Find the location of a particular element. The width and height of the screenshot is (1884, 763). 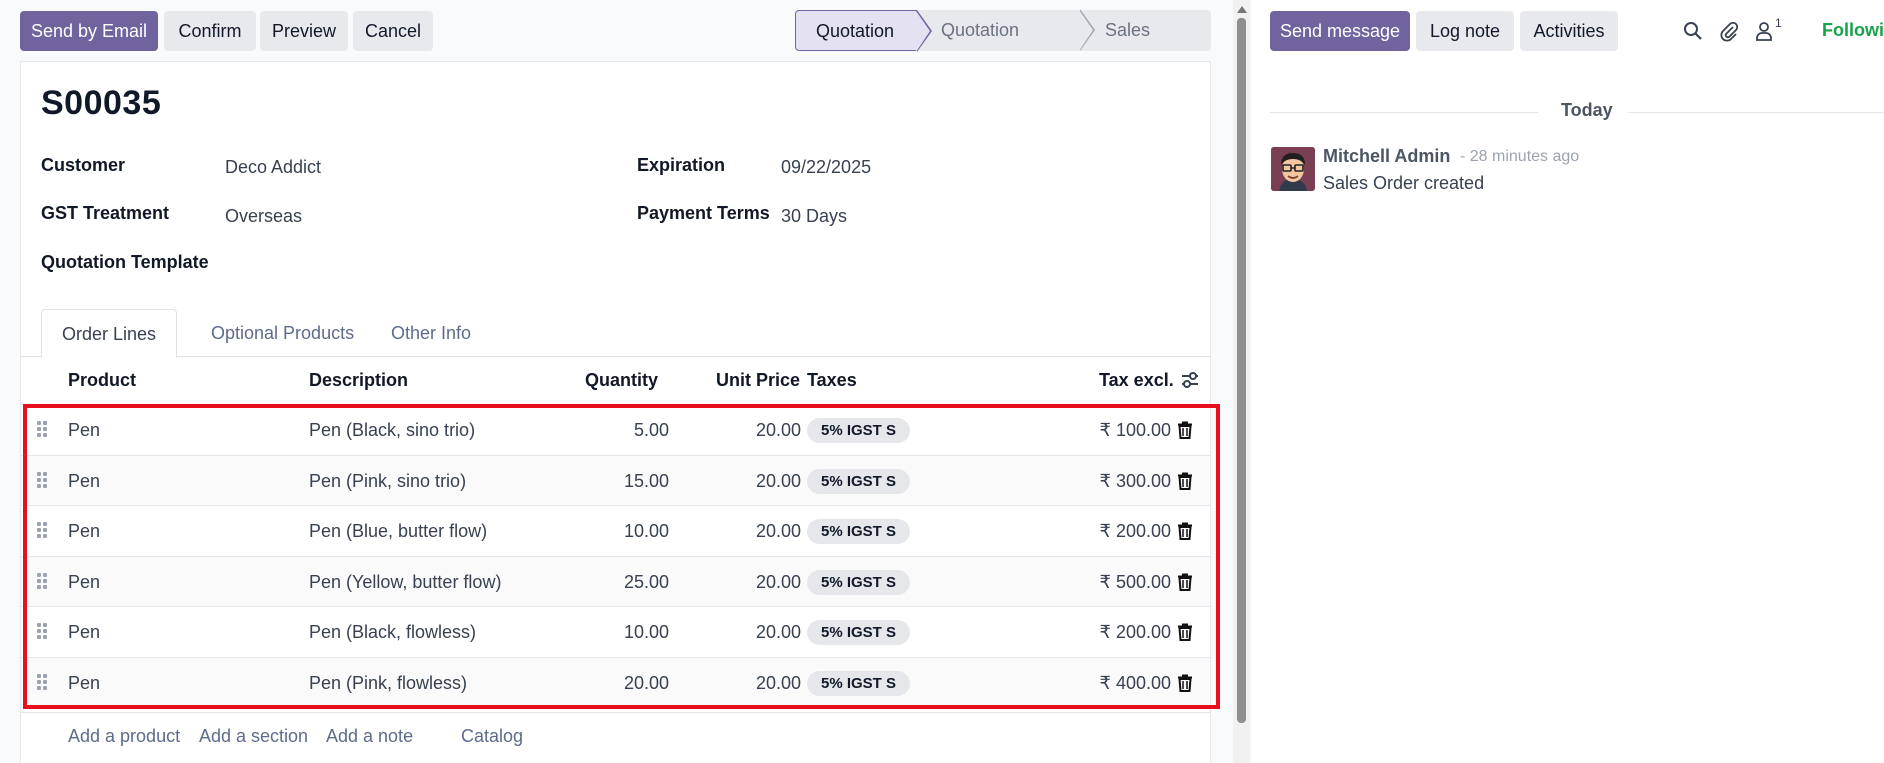

following-button: Following is located at coordinates (1853, 30).